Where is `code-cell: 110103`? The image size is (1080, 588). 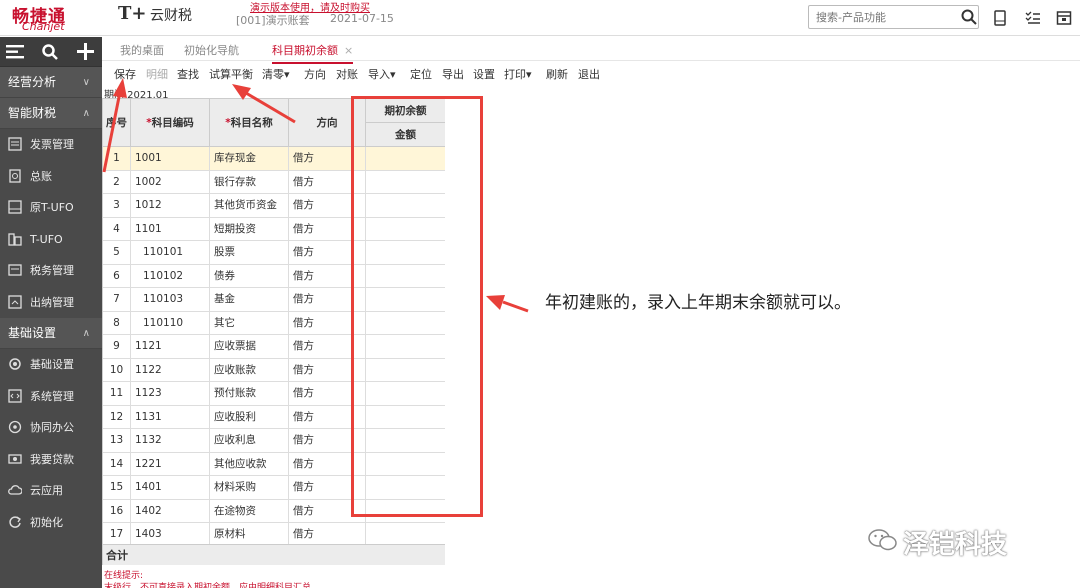 code-cell: 110103 is located at coordinates (170, 300).